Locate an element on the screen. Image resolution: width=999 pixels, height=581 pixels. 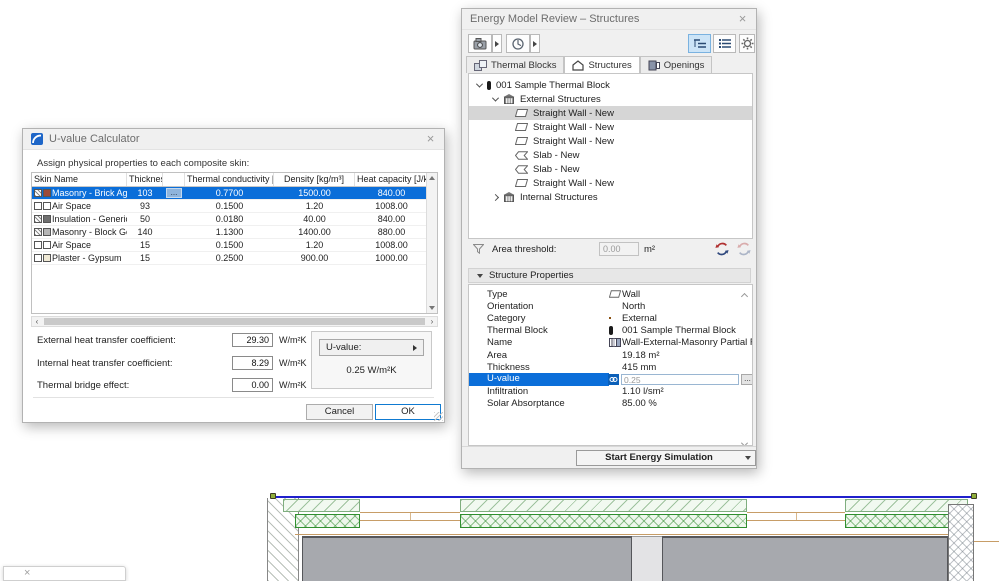
scrollbar-thumb is located at coordinates (234, 321).